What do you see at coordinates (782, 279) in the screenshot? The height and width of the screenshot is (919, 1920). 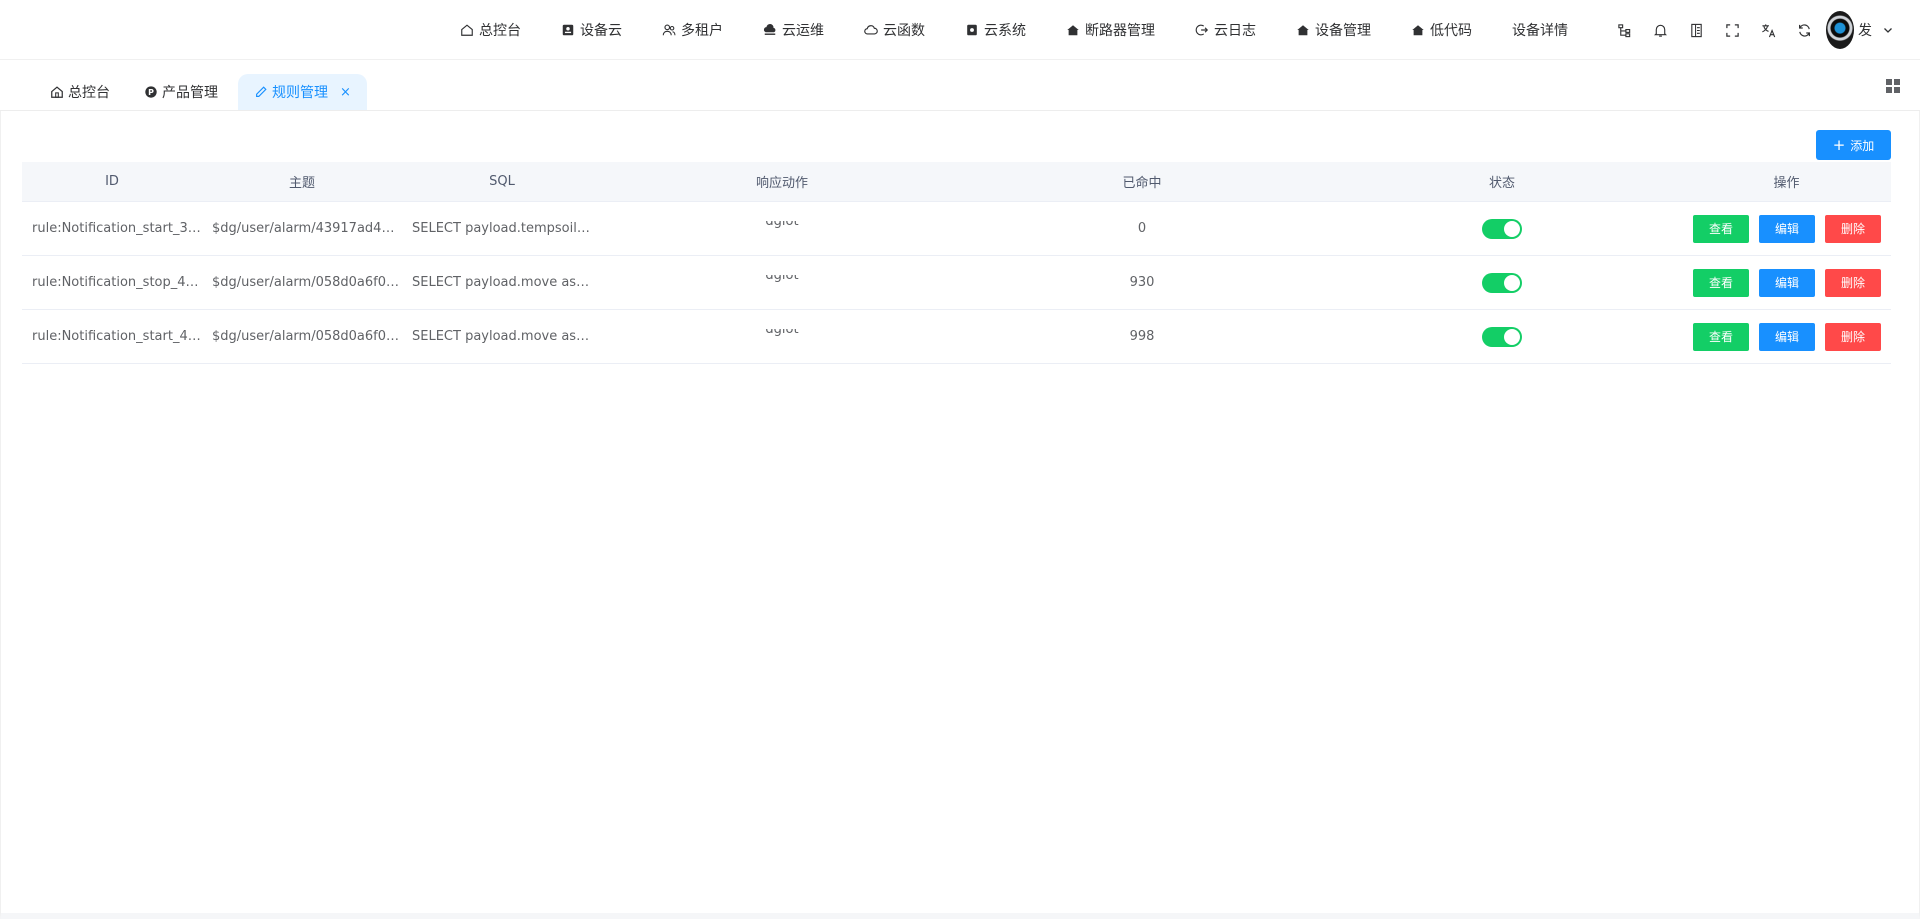 I see `action-text: dgiot` at bounding box center [782, 279].